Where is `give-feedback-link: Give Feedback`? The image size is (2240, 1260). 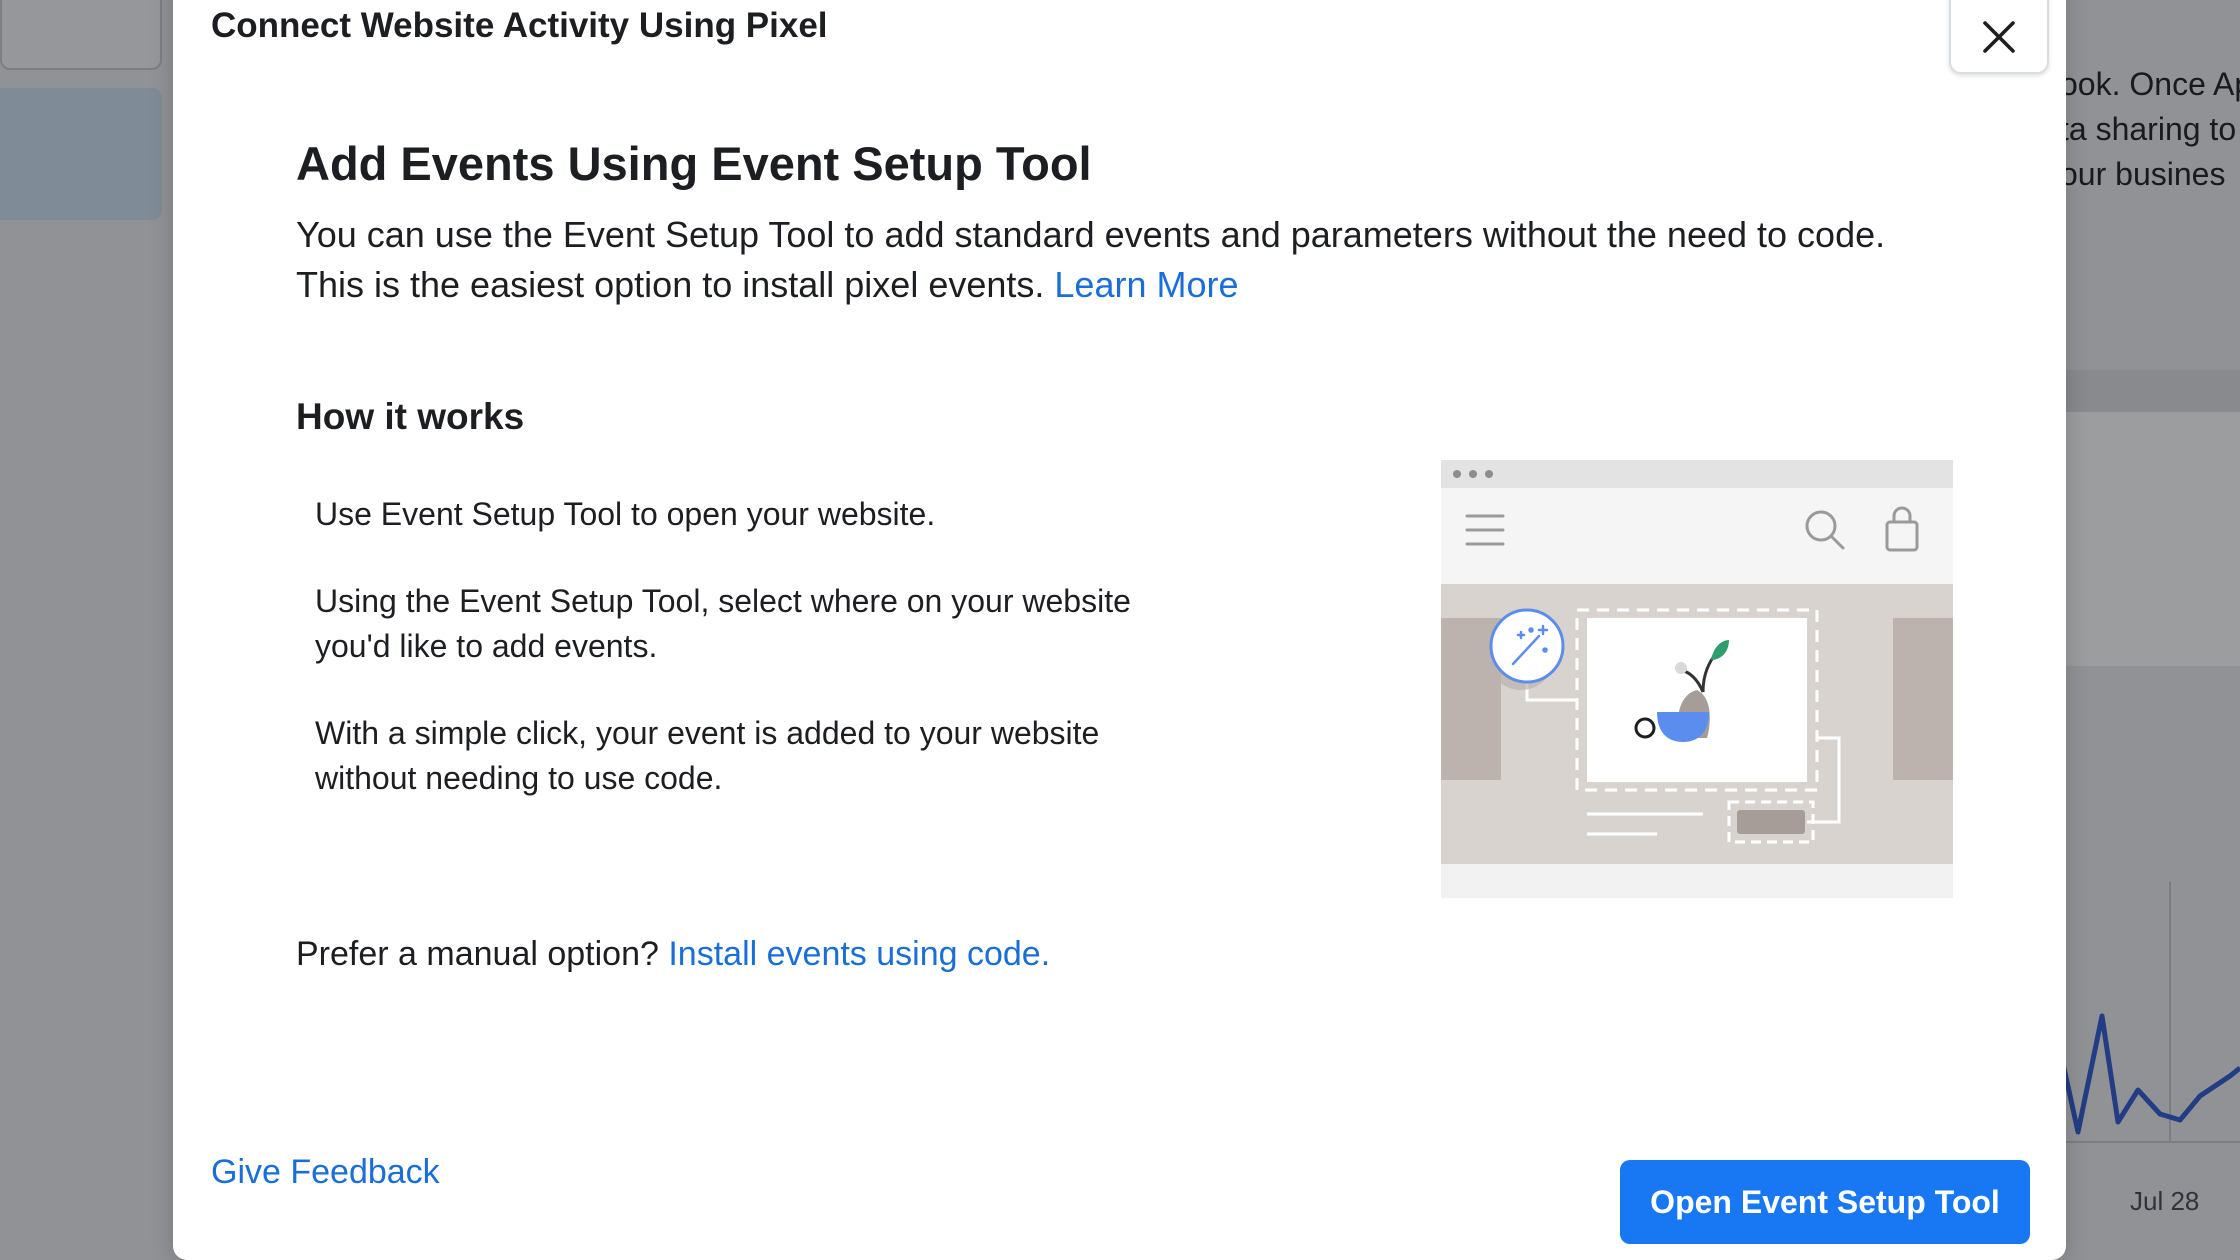
give-feedback-link: Give Feedback is located at coordinates (325, 1172).